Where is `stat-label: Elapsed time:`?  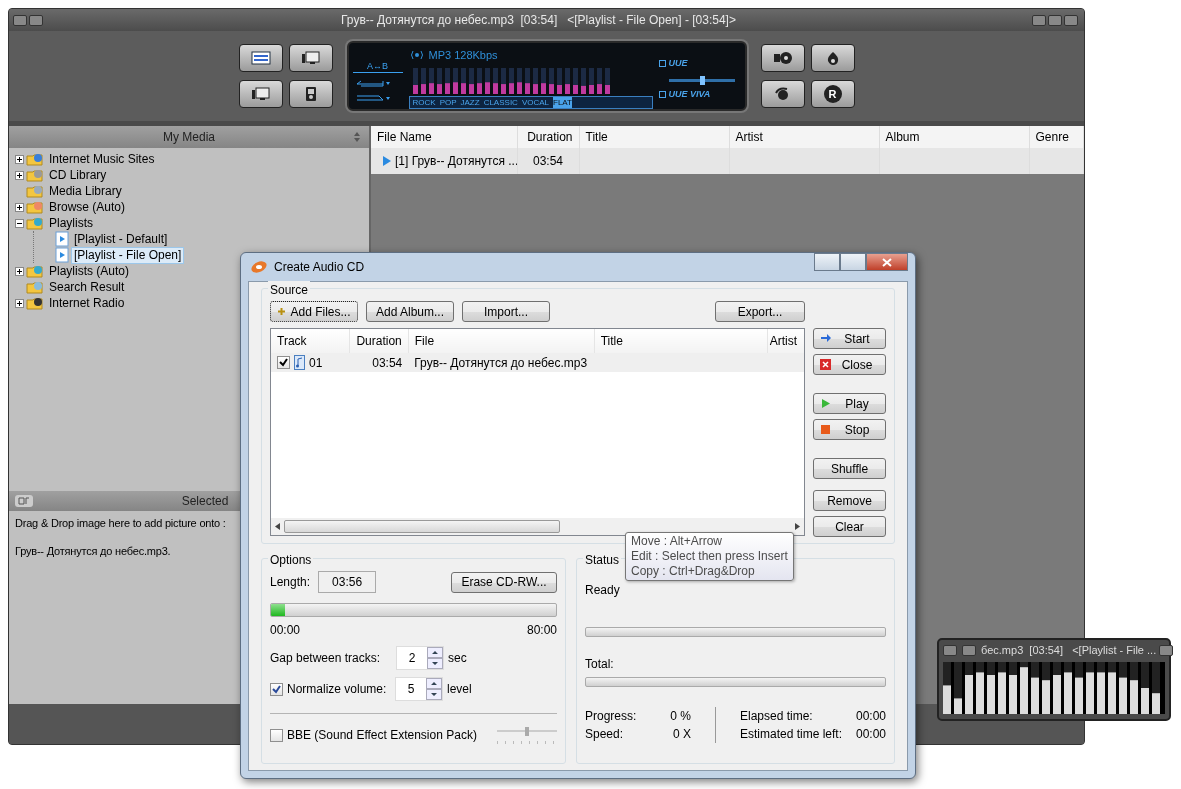
stat-label: Elapsed time: is located at coordinates (776, 716).